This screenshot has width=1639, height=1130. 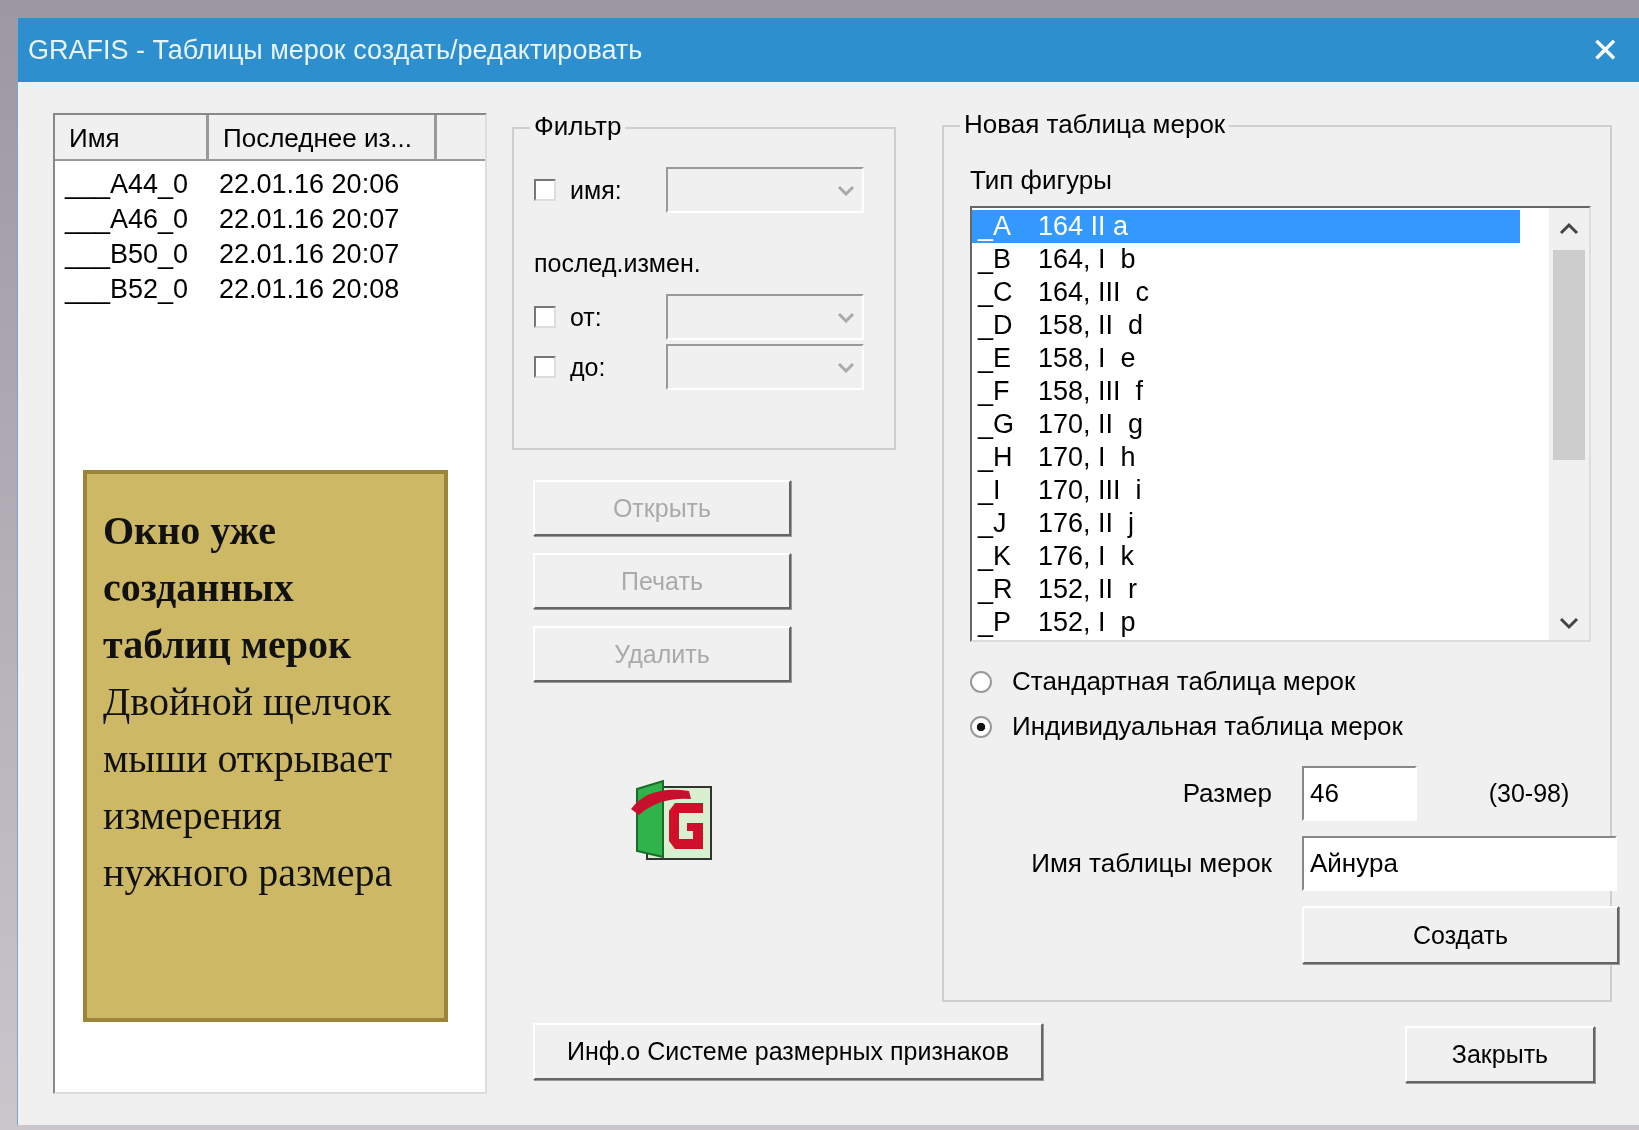 What do you see at coordinates (1359, 793) in the screenshot?
I see `size-field: 46` at bounding box center [1359, 793].